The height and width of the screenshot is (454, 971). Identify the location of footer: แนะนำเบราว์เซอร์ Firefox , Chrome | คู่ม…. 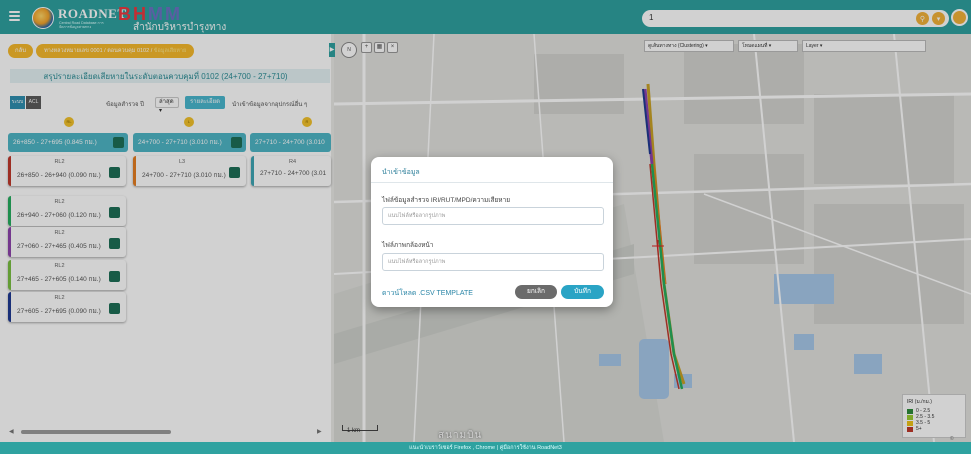
(485, 448).